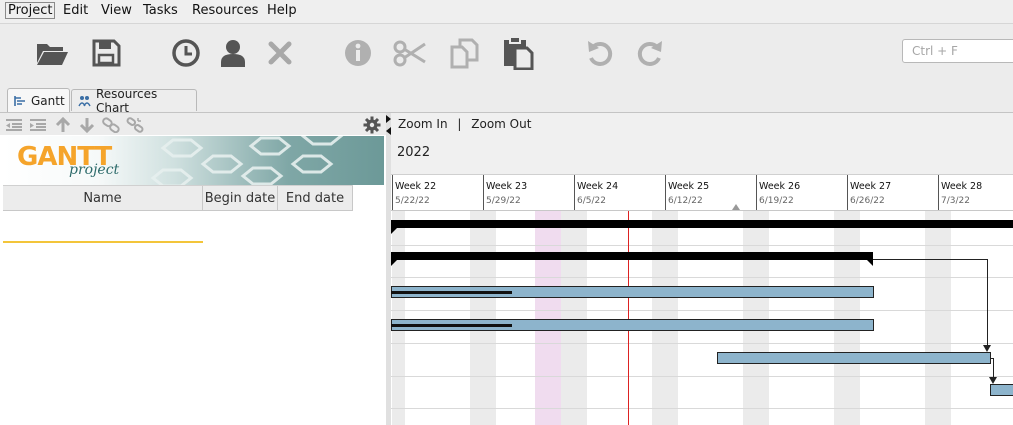  What do you see at coordinates (464, 124) in the screenshot?
I see `zoom-controls: Zoom In | Zoom Out` at bounding box center [464, 124].